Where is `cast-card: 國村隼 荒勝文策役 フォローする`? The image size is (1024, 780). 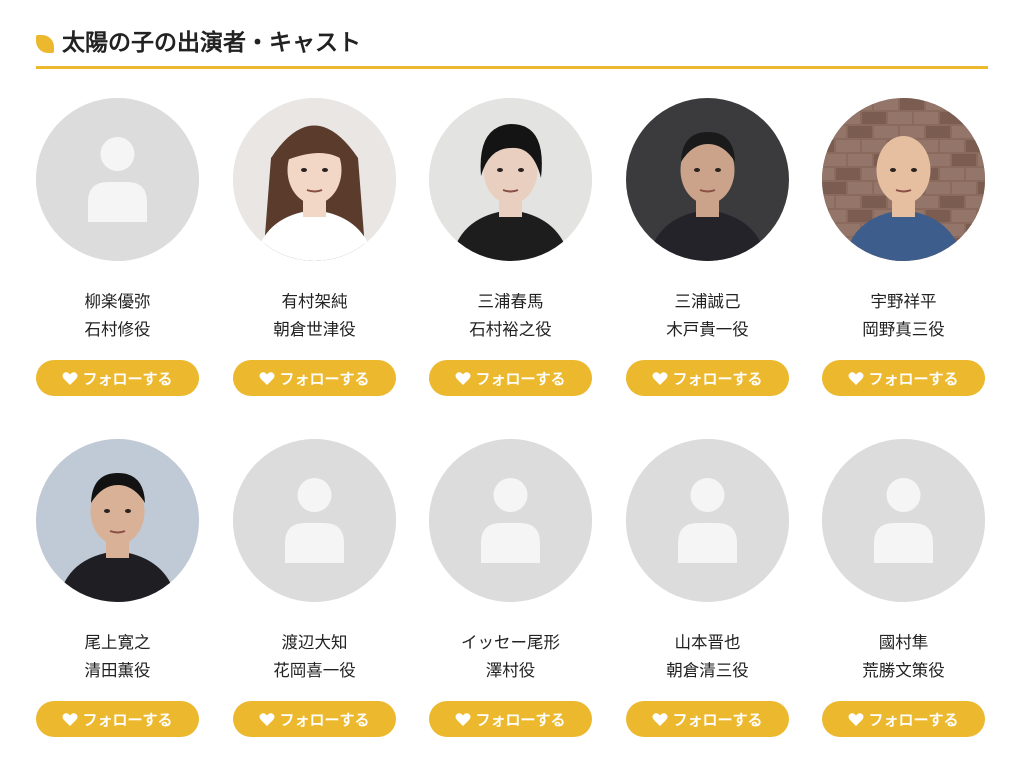
cast-card: 國村隼 荒勝文策役 フォローする is located at coordinates (903, 599).